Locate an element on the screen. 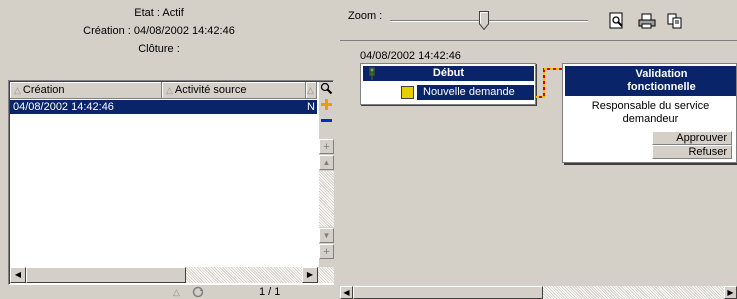  horizontal-scrollbar: ◀ ▶ is located at coordinates (172, 275).